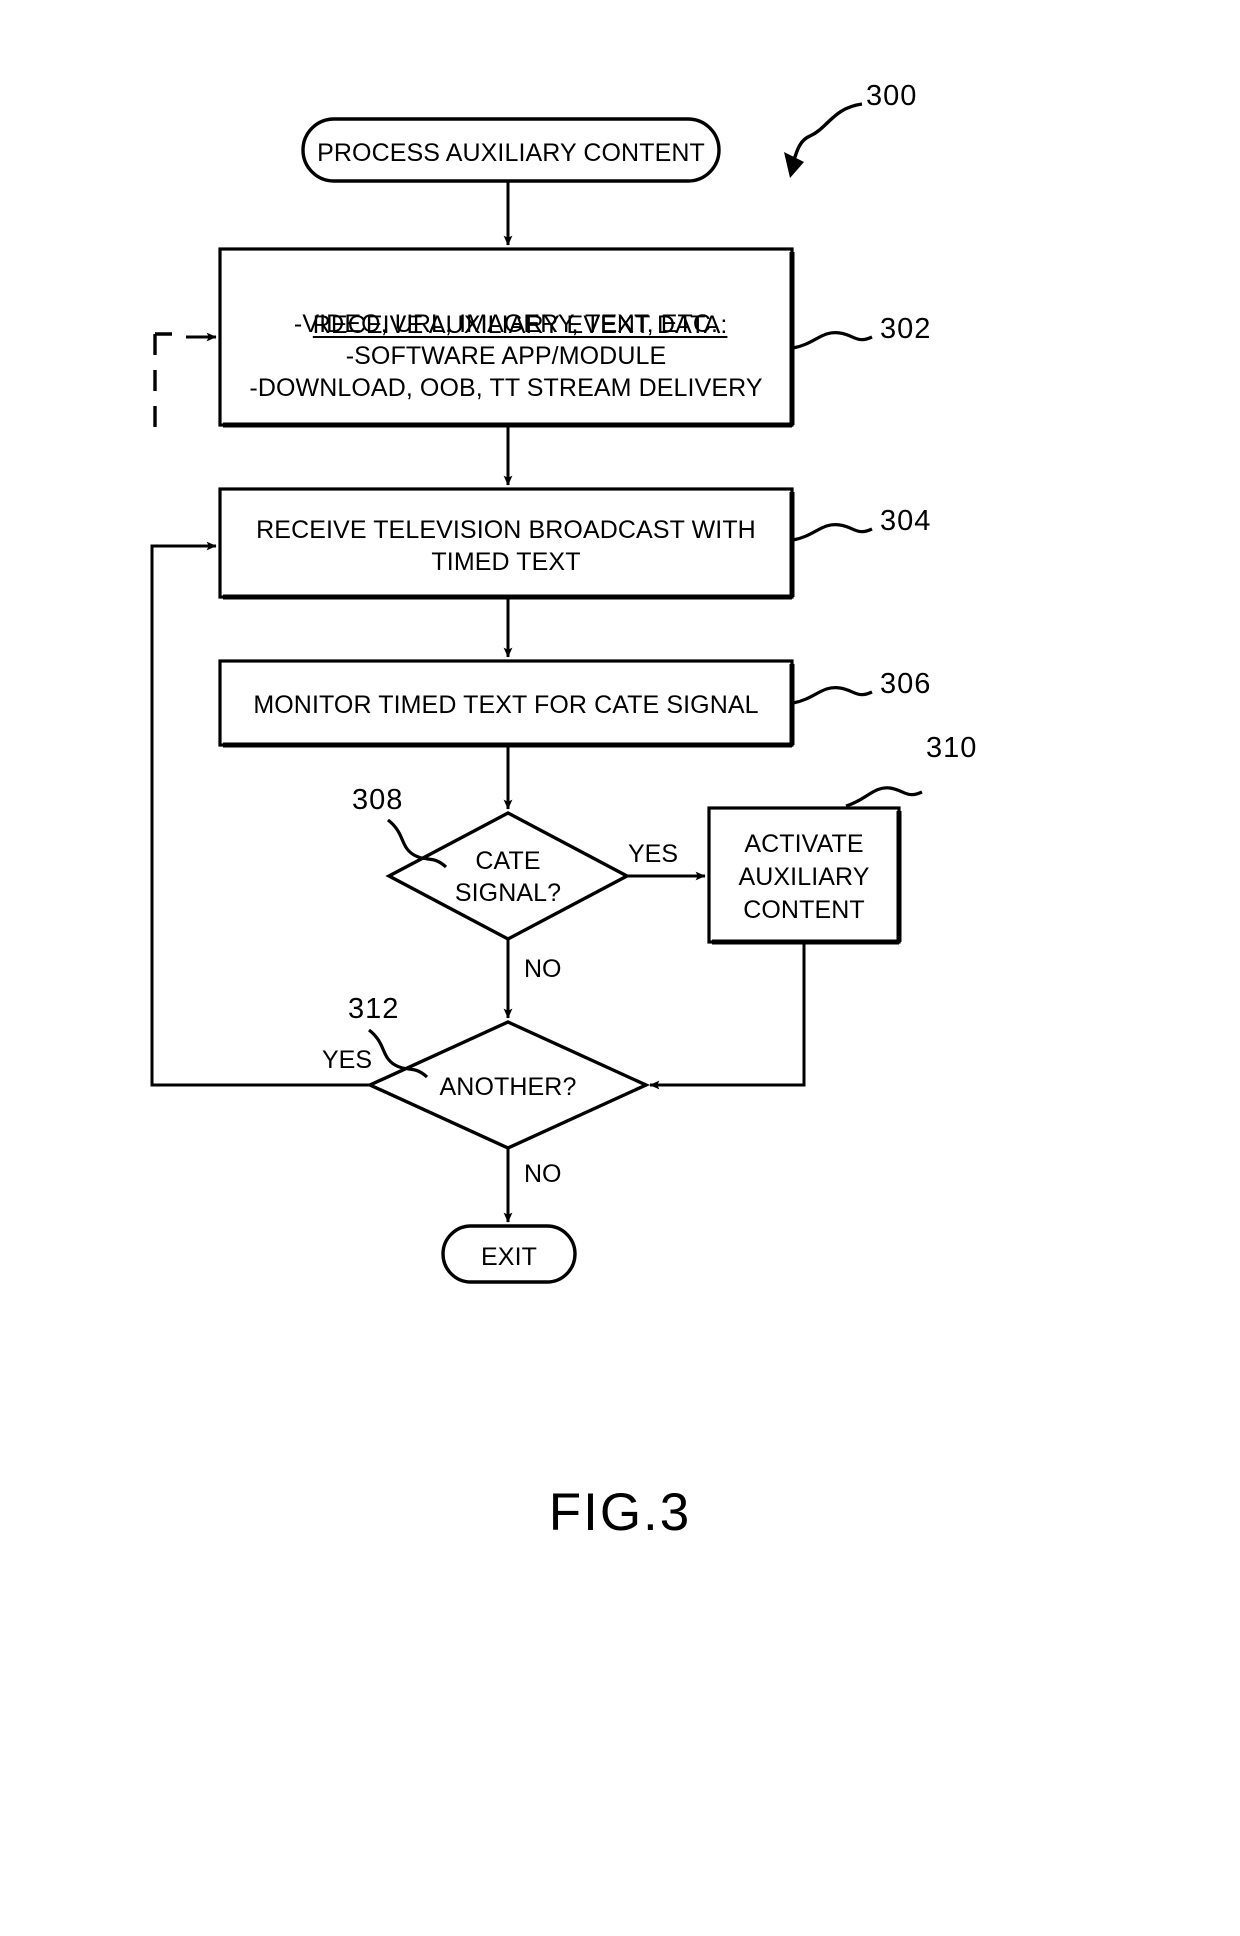 The width and height of the screenshot is (1240, 1936). What do you see at coordinates (506, 356) in the screenshot?
I see `box-302-line-2: -SOFTWARE APP/MODULE` at bounding box center [506, 356].